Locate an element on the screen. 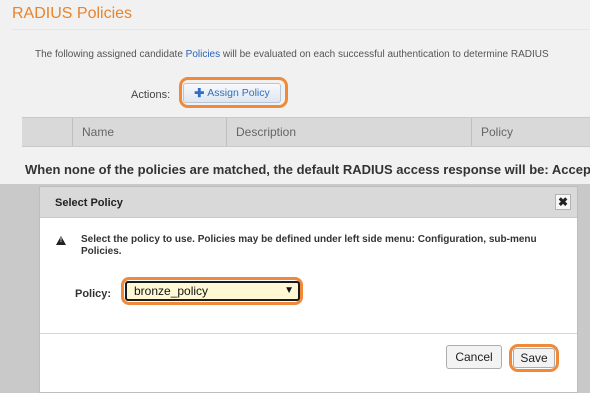  col-name: Name is located at coordinates (149, 132).